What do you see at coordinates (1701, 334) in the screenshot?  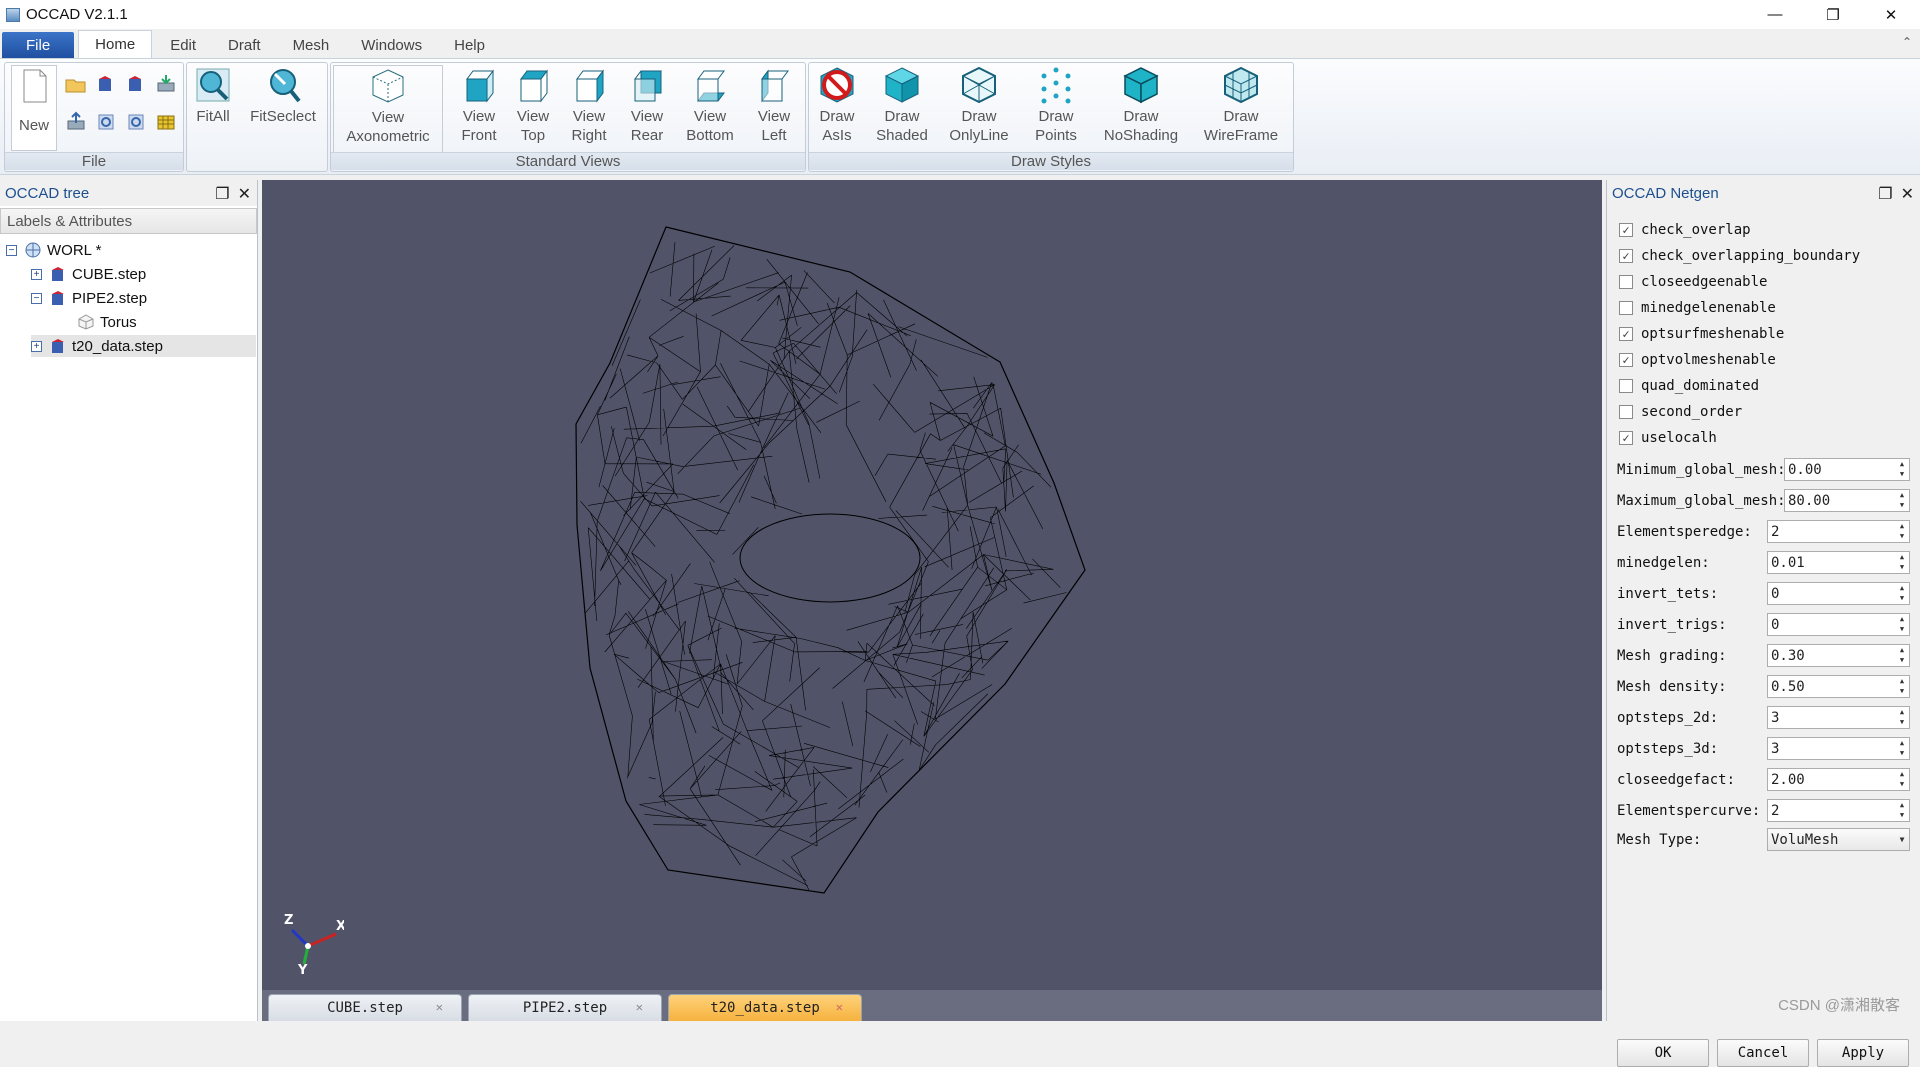 I see `checkbox-optsurfmeshenable: ✓ optsurfmeshenable` at bounding box center [1701, 334].